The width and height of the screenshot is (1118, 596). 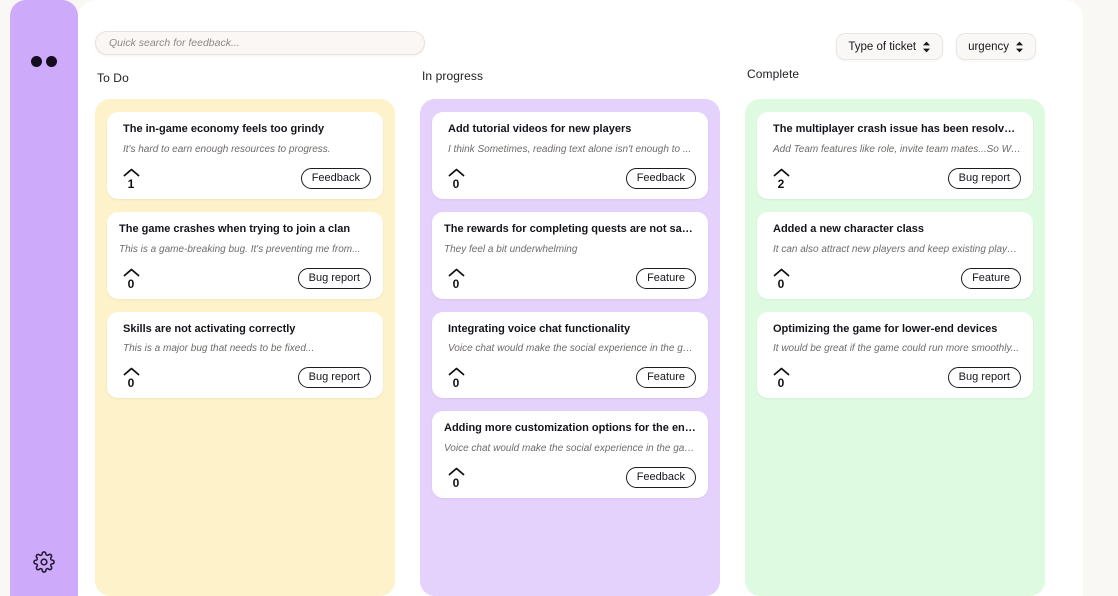 What do you see at coordinates (773, 74) in the screenshot?
I see `column-header-complete: Complete` at bounding box center [773, 74].